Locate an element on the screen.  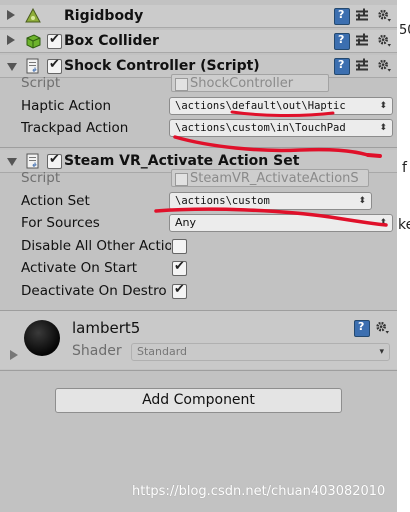
red-annotation-layer is located at coordinates (271, 168).